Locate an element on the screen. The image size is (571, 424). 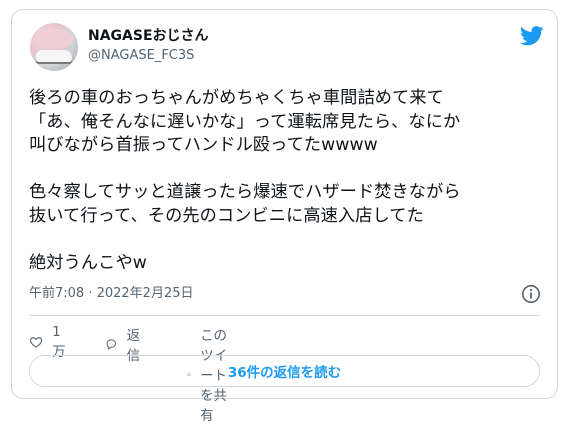
display-name: NAGASEおじさん is located at coordinates (148, 36).